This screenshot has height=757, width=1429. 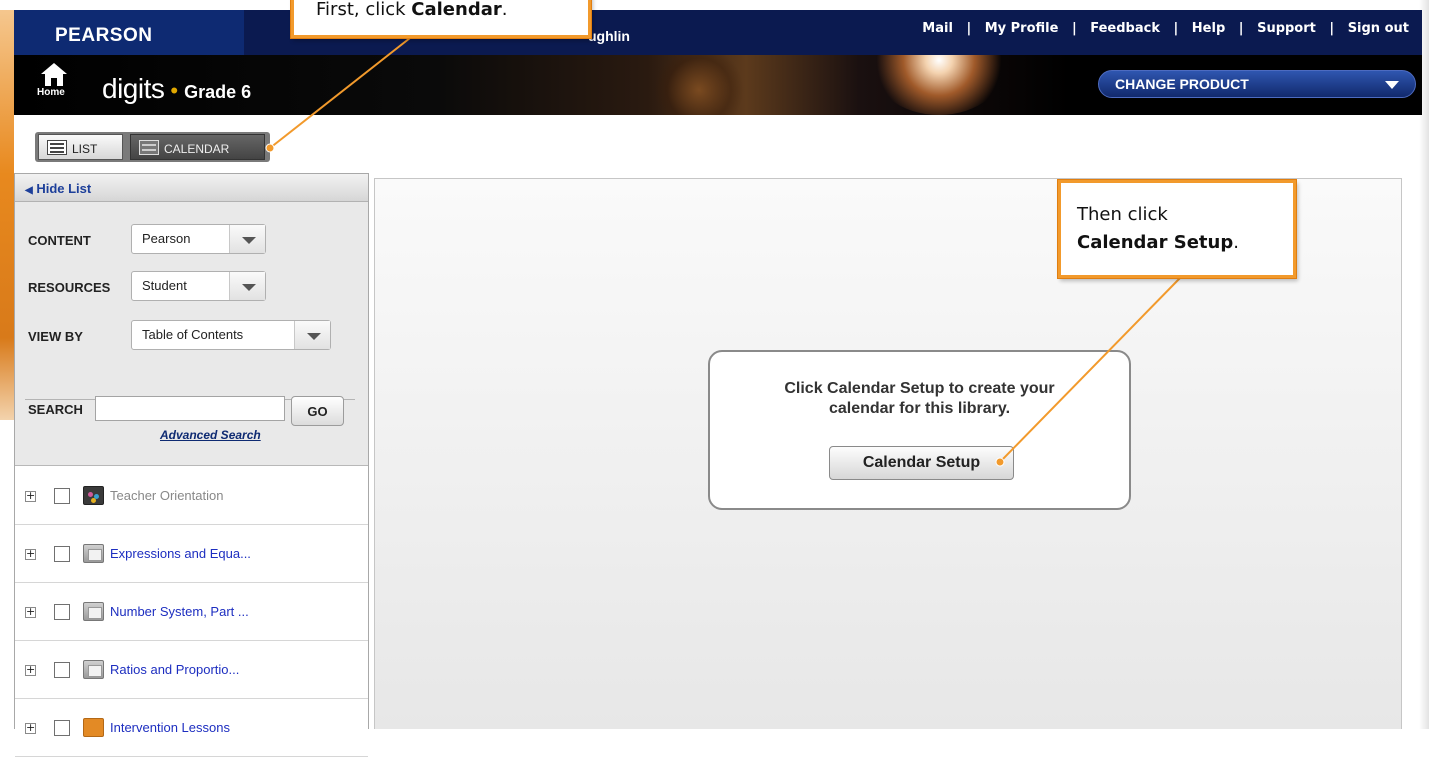 I want to click on tree-item-label: Teacher Orientation, so click(x=166, y=495).